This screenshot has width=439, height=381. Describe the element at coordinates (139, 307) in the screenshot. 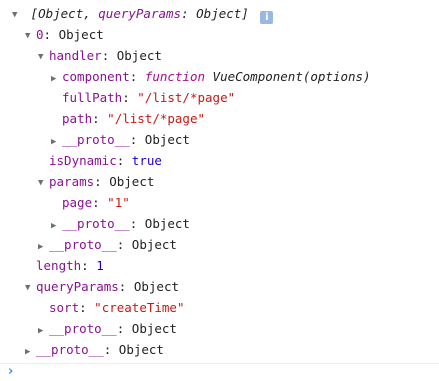

I see `property-value: "createTime"` at that location.